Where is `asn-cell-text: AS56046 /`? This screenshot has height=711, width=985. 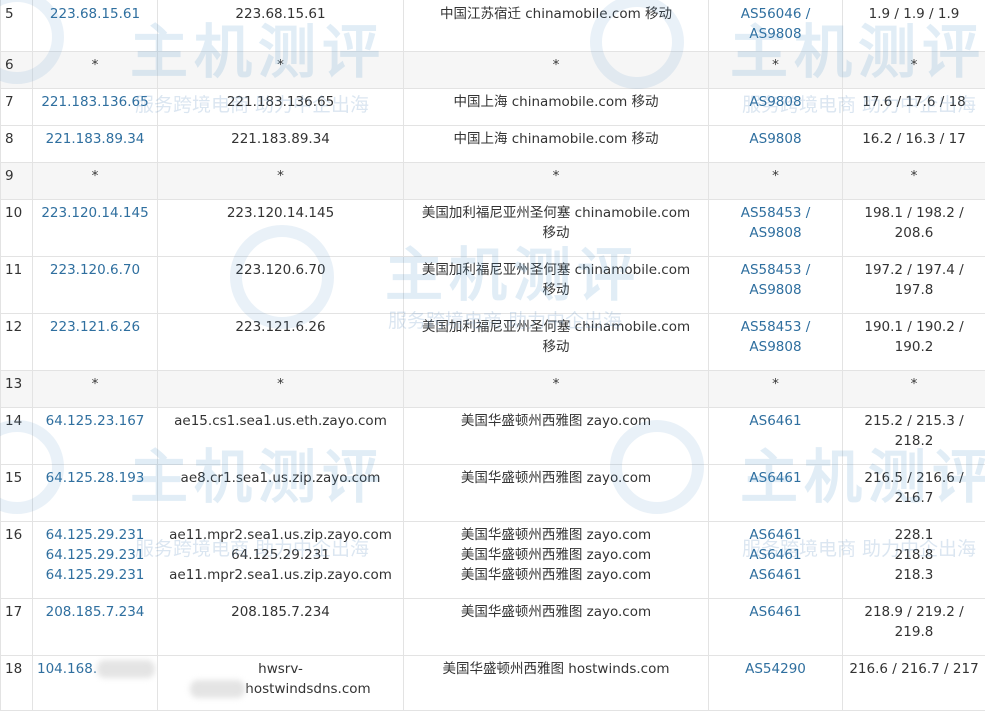
asn-cell-text: AS56046 / is located at coordinates (775, 14).